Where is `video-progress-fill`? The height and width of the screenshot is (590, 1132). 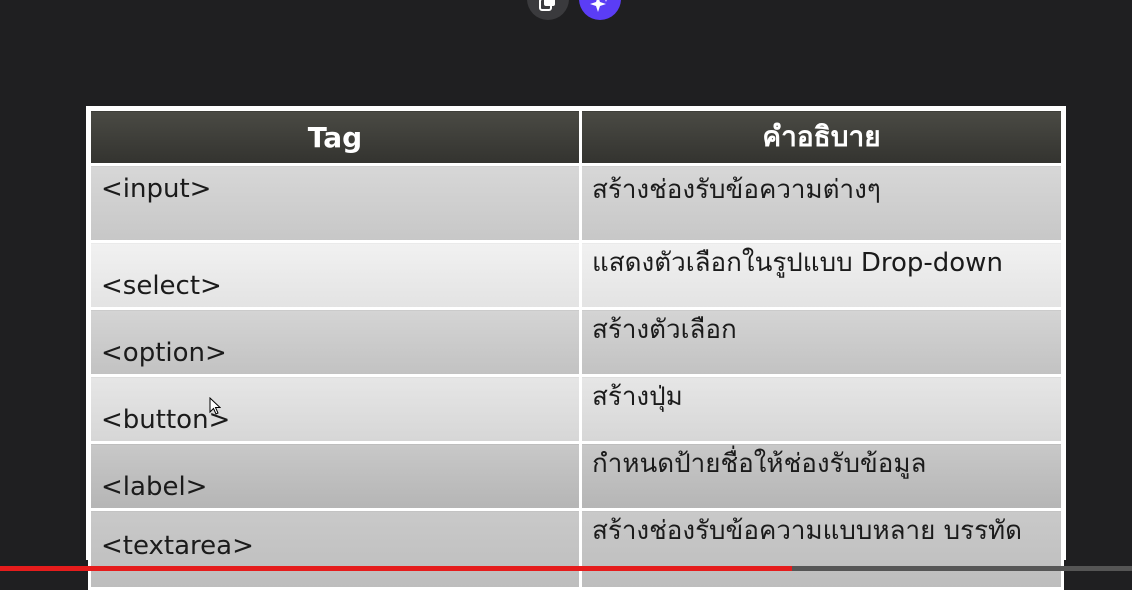
video-progress-fill is located at coordinates (396, 568).